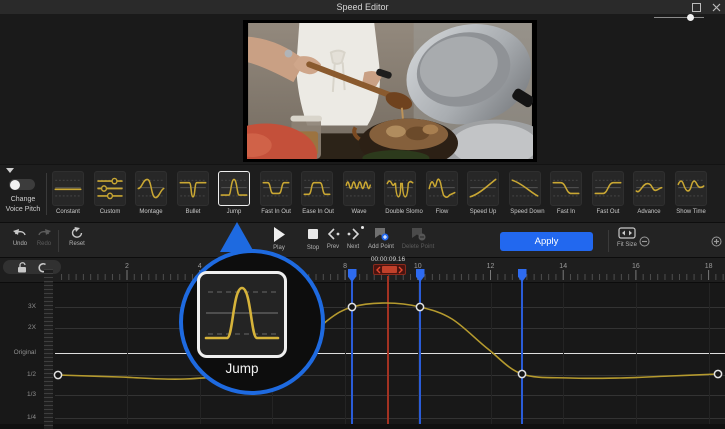 The image size is (725, 429). I want to click on voice-pitch-label: Change Voice Pitch, so click(23, 204).